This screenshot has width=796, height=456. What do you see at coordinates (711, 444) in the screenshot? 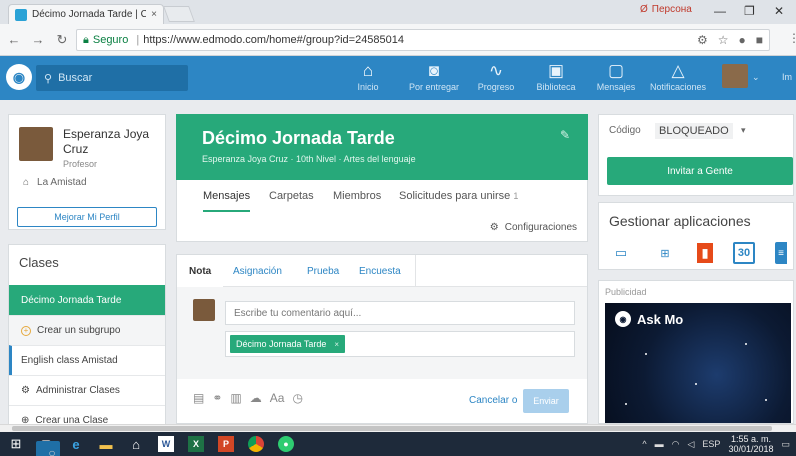
I see `language-indicator: ESP` at bounding box center [711, 444].